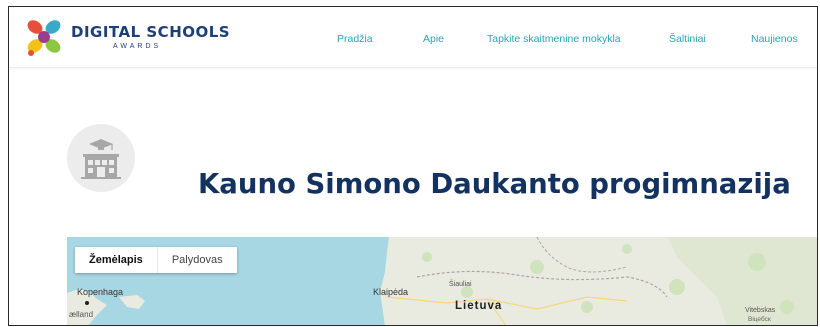  I want to click on nav-link-naujienos: Naujienos, so click(774, 39).